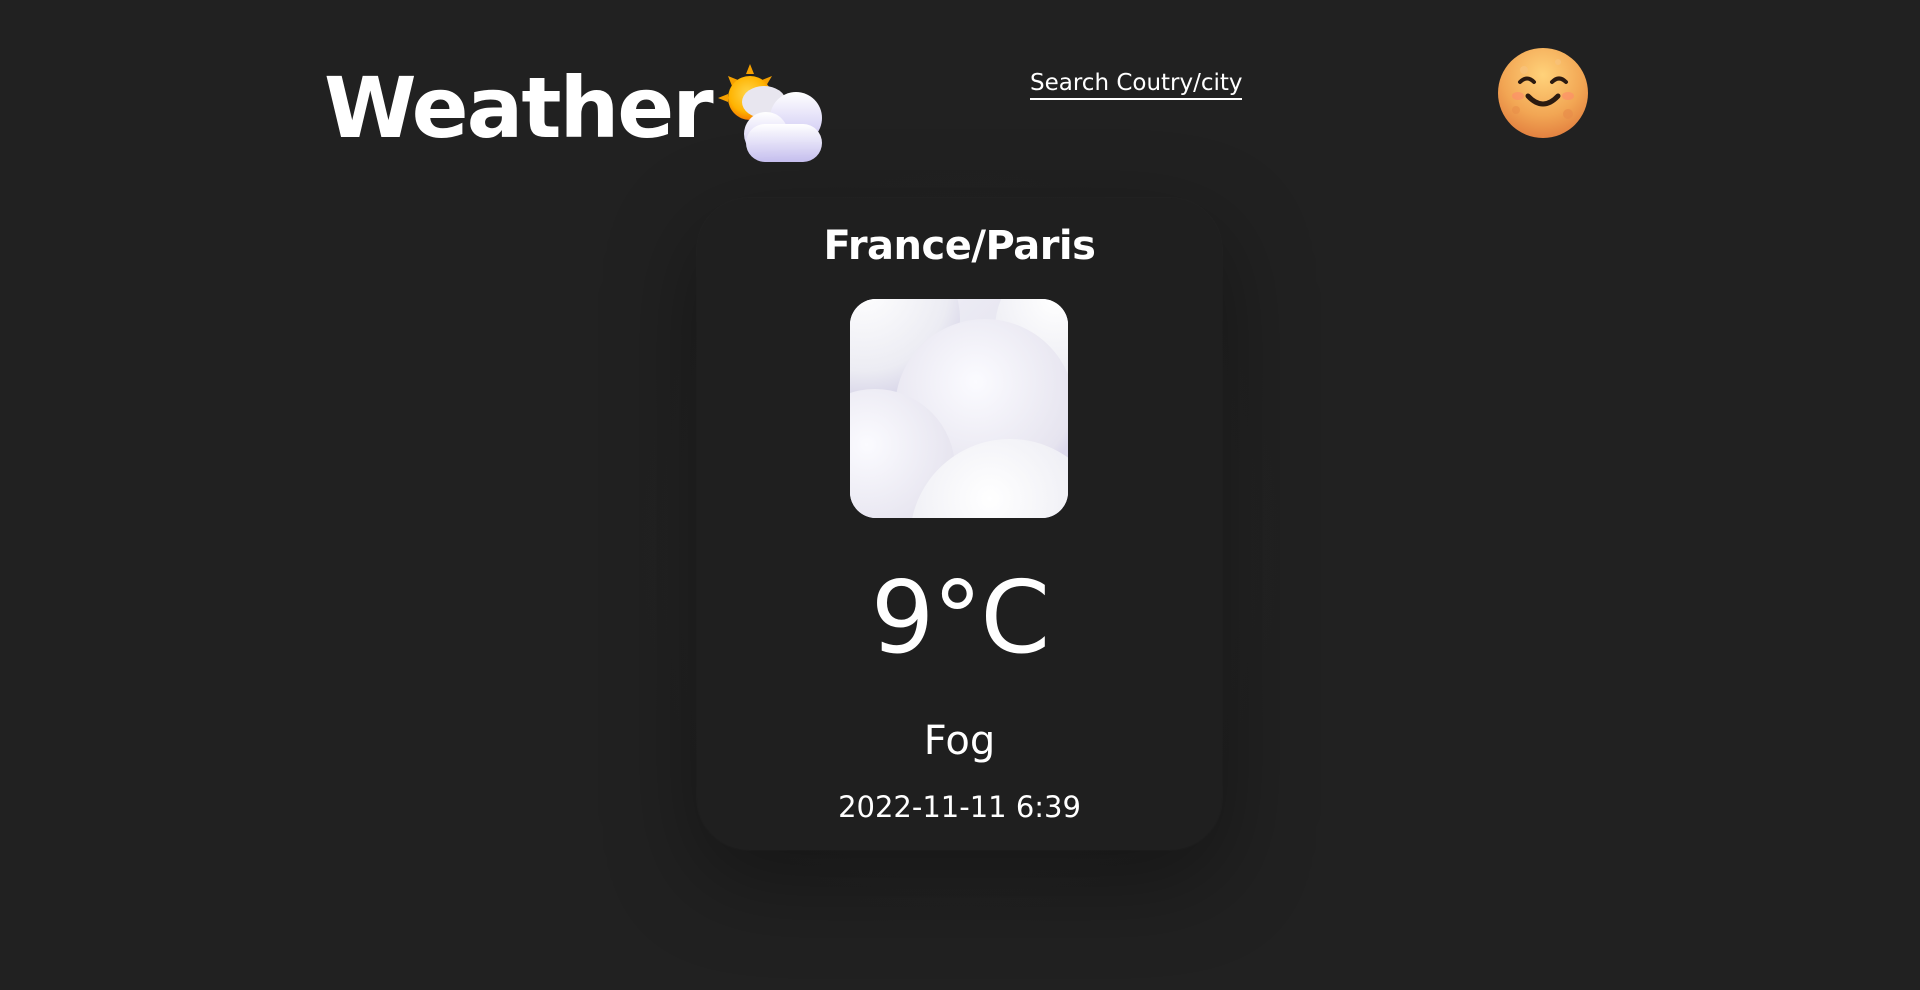  What do you see at coordinates (959, 741) in the screenshot?
I see `weather-condition: Fog` at bounding box center [959, 741].